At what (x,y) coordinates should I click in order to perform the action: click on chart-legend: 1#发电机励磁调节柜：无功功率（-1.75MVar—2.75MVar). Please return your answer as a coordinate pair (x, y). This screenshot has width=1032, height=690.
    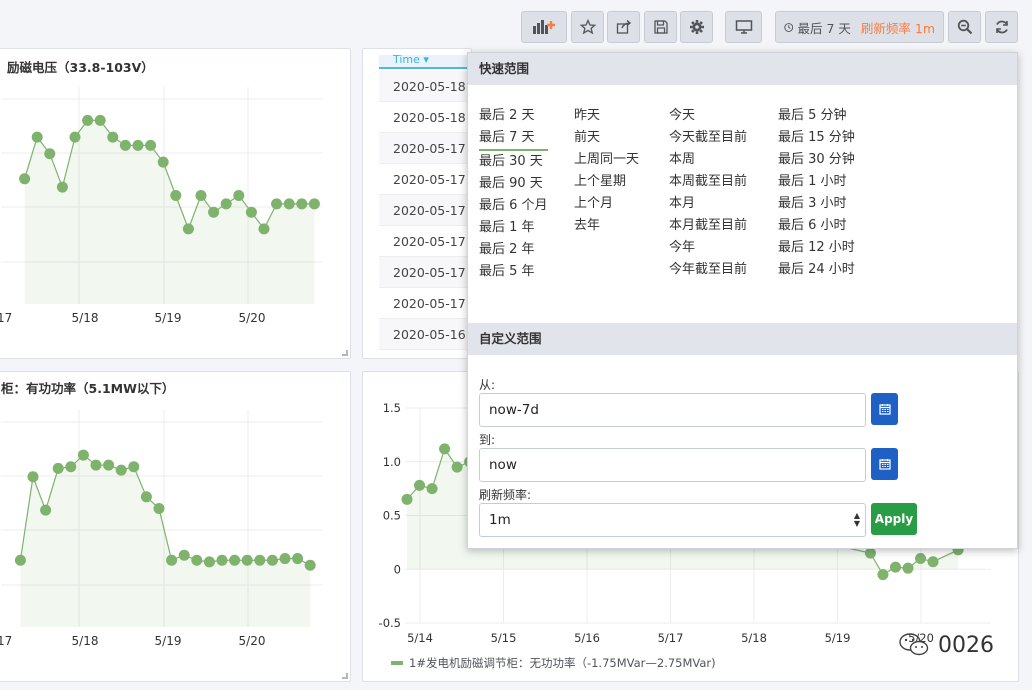
    Looking at the image, I should click on (553, 663).